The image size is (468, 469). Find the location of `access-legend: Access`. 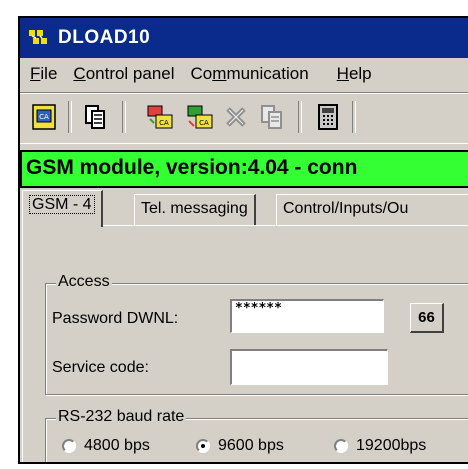

access-legend: Access is located at coordinates (84, 282).